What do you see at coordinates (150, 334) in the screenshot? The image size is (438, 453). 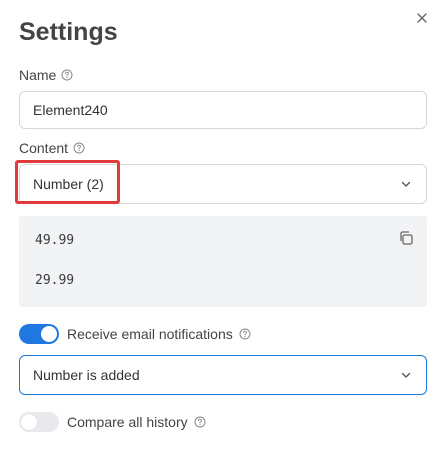 I see `email-notifications-label: Receive email notifications` at bounding box center [150, 334].